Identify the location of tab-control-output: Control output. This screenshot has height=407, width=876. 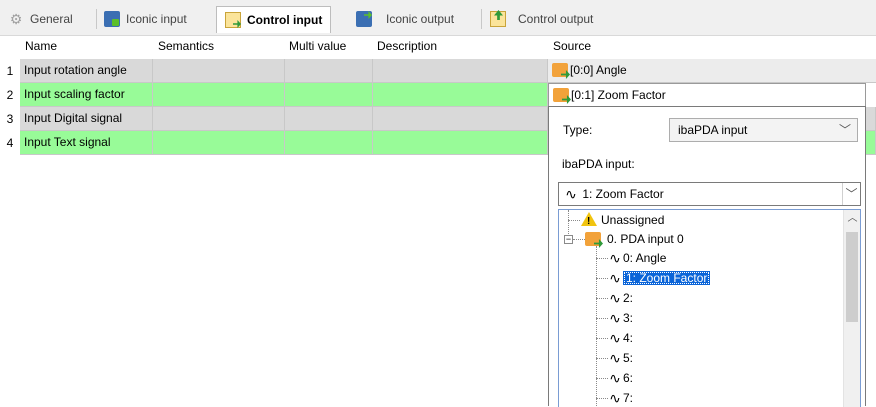
(541, 19).